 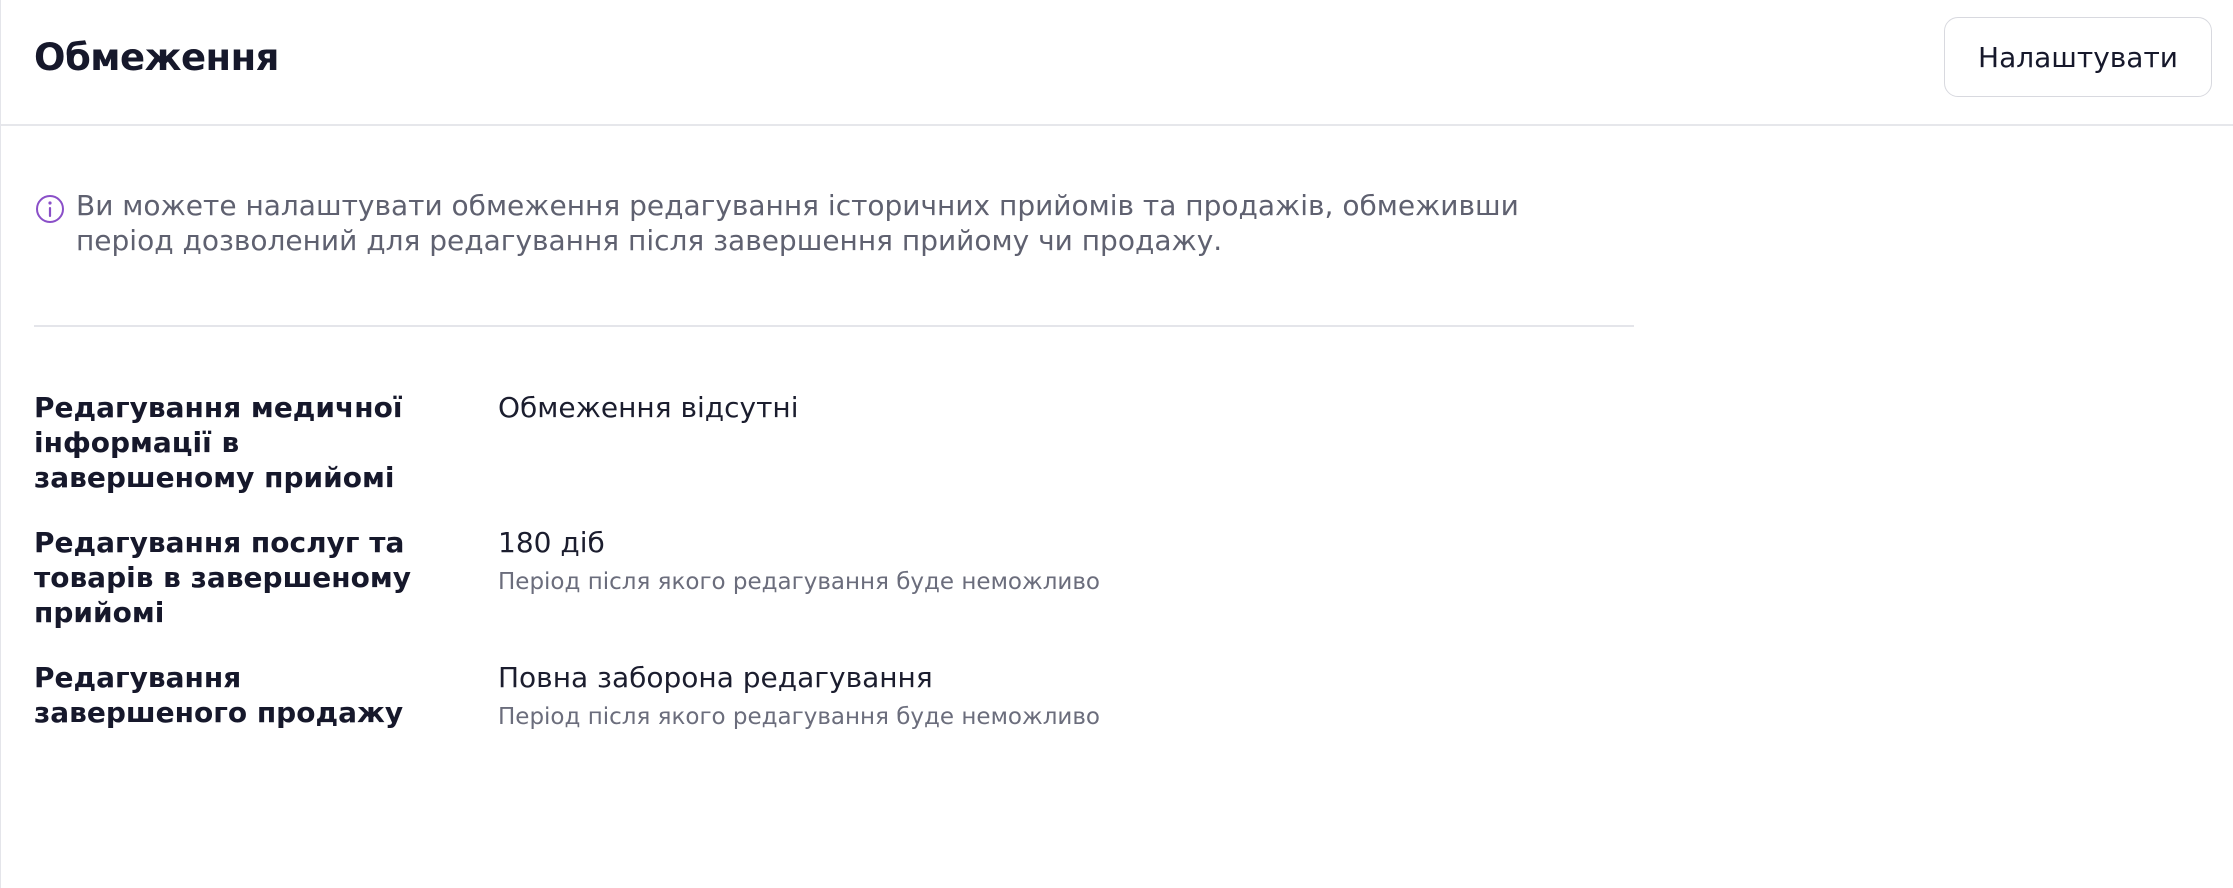 What do you see at coordinates (715, 677) in the screenshot?
I see `setting-value: Повна заборона редагування` at bounding box center [715, 677].